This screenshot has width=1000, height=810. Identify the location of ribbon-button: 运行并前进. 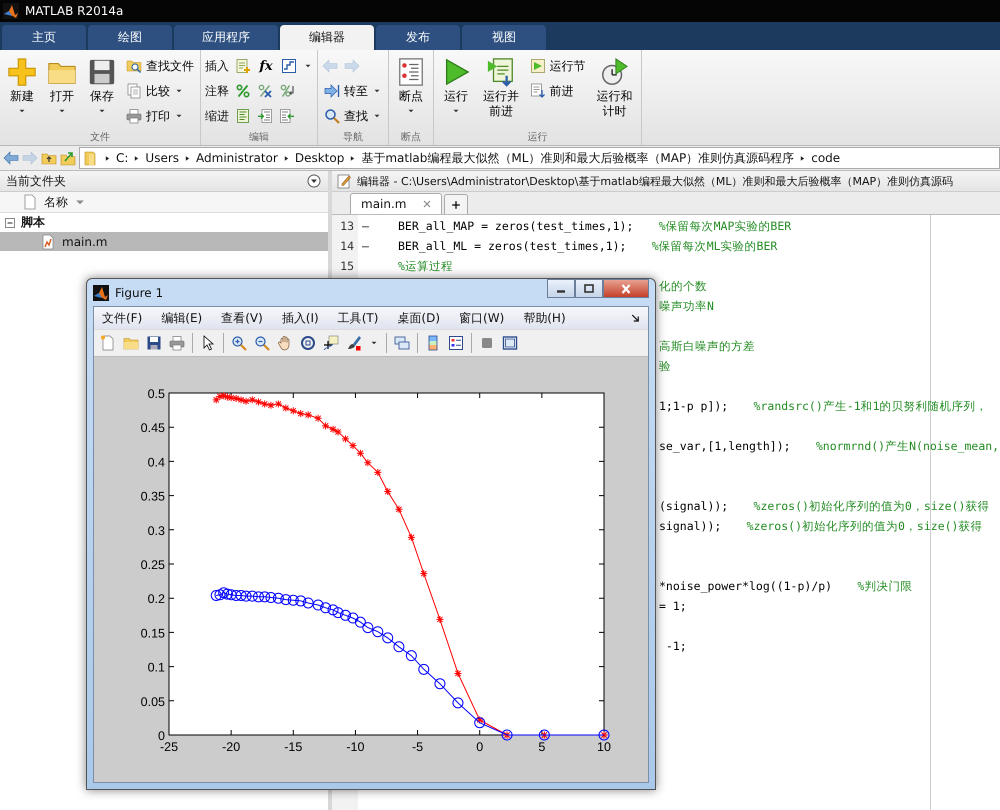
(501, 88).